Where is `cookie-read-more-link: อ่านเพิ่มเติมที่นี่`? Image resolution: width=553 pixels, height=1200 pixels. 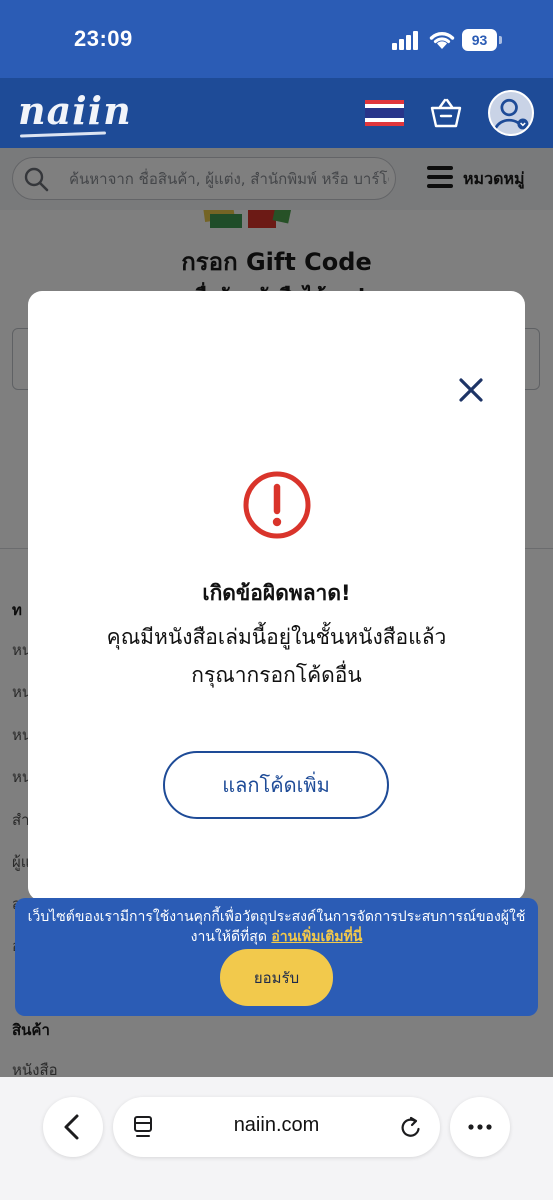 cookie-read-more-link: อ่านเพิ่มเติมที่นี่ is located at coordinates (316, 937).